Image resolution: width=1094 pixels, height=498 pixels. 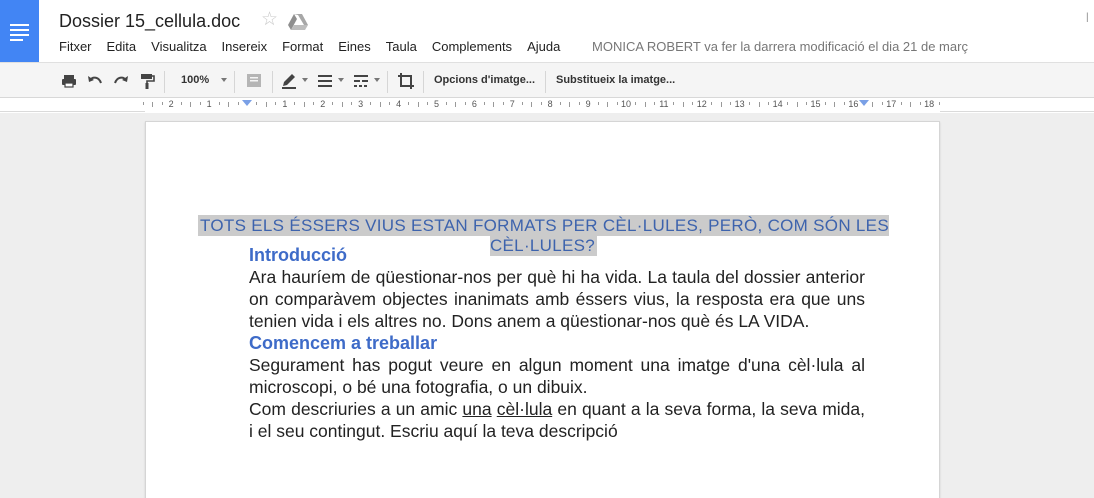 What do you see at coordinates (325, 81) in the screenshot?
I see `border-weight-icon` at bounding box center [325, 81].